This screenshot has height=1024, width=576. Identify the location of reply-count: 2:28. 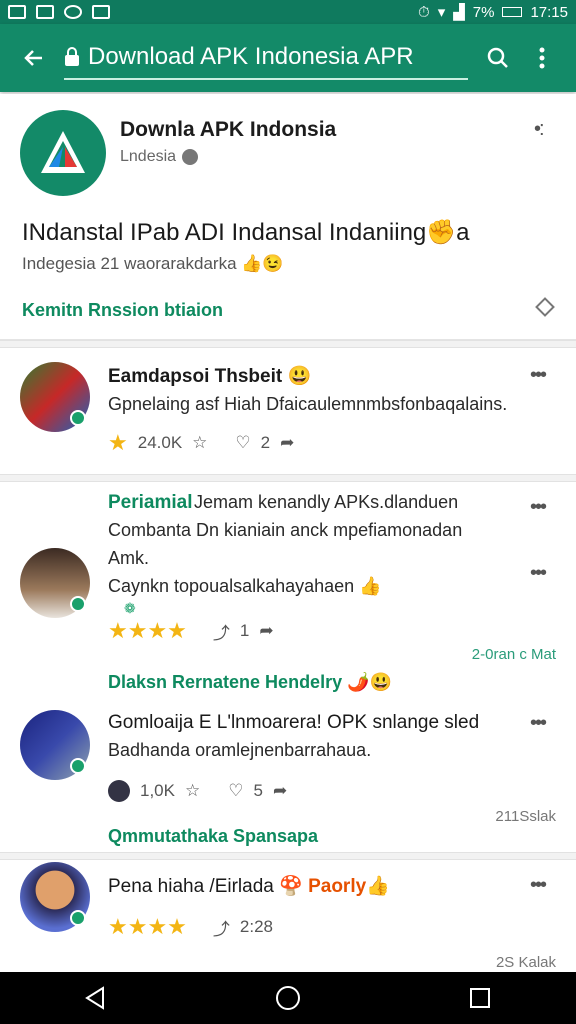
(256, 926).